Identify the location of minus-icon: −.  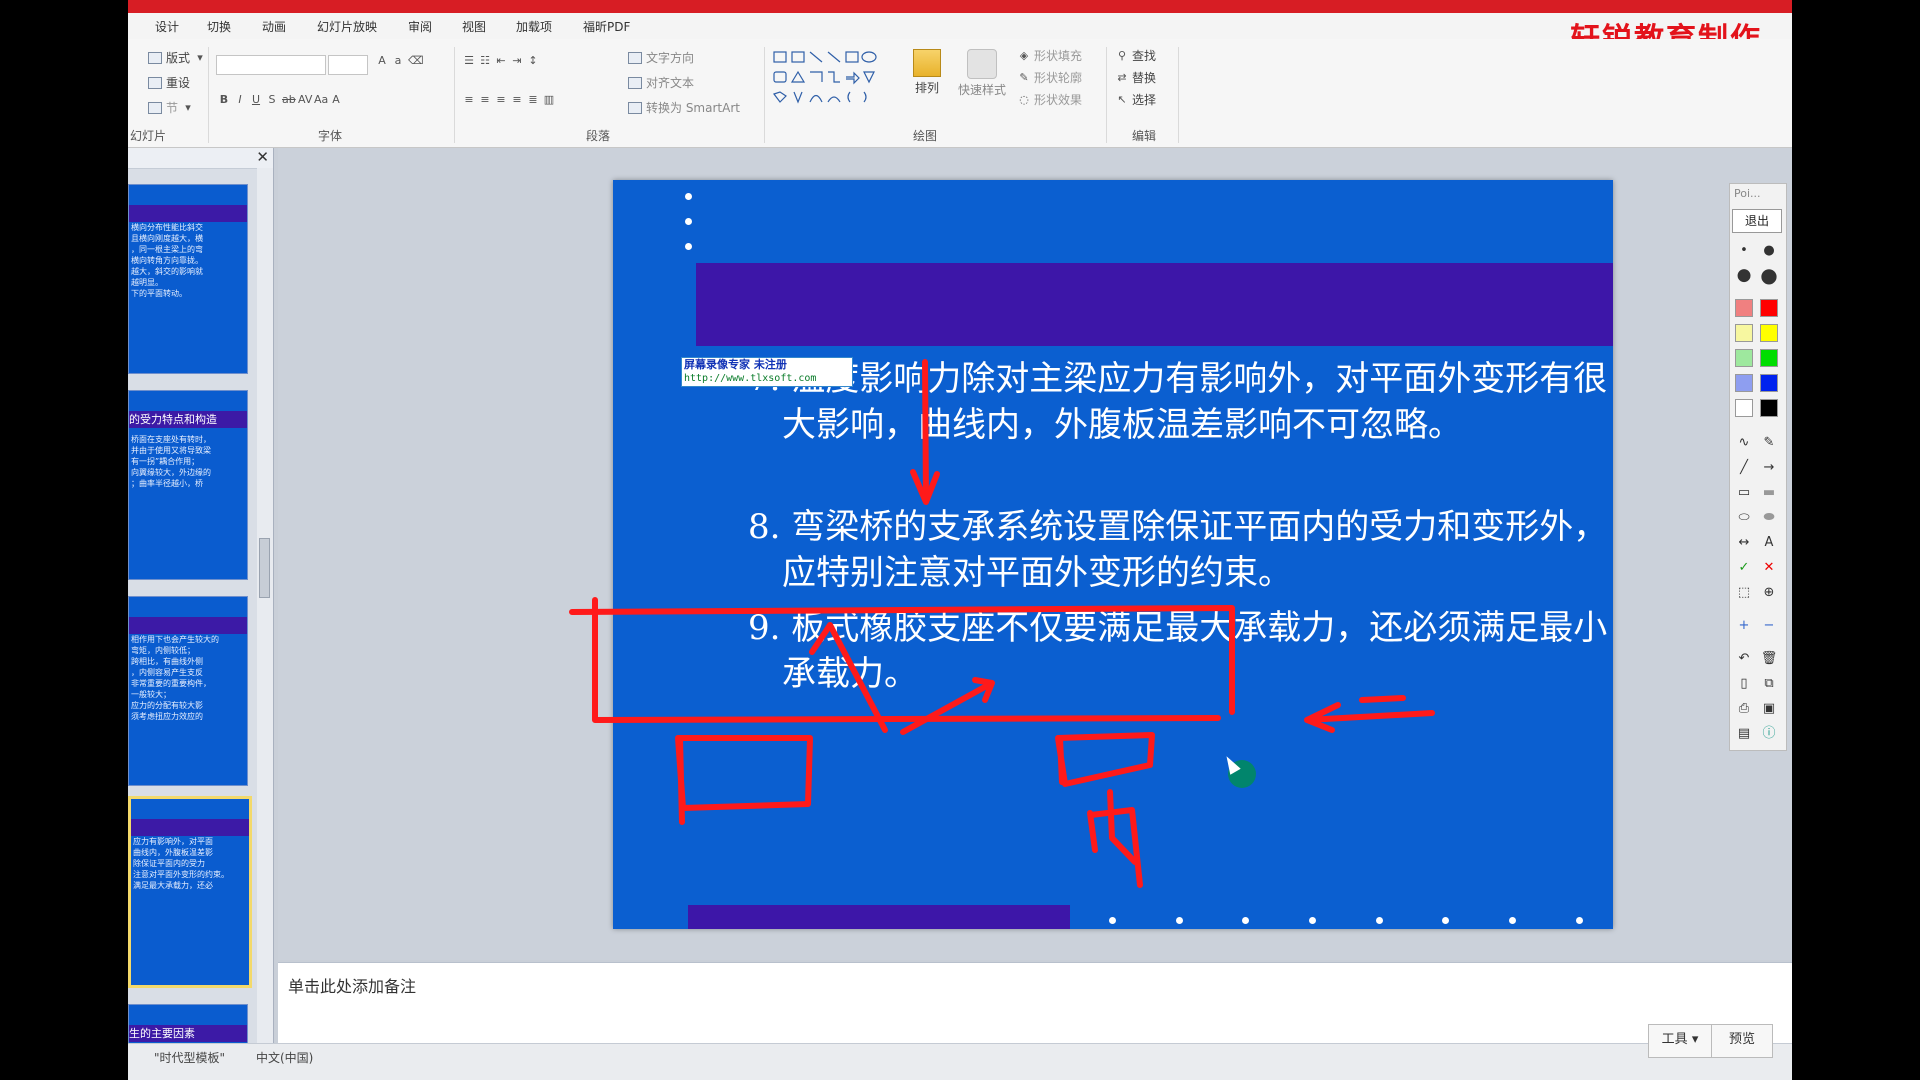
(1769, 626).